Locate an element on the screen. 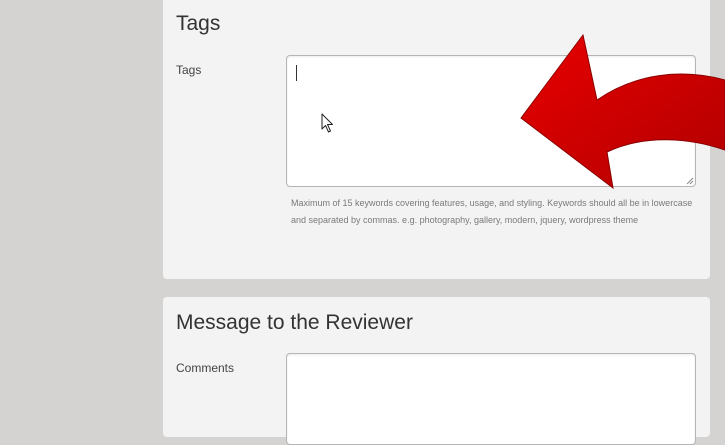 The image size is (725, 445). text-caret is located at coordinates (296, 73).